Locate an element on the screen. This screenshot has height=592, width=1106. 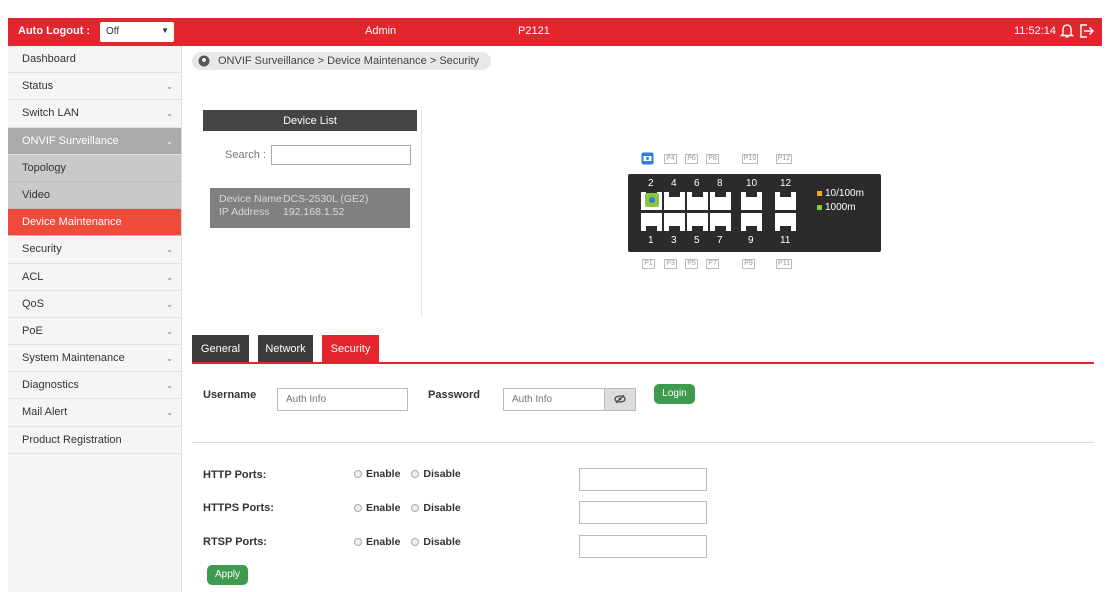
sidebar-item-label: Switch LAN is located at coordinates (50, 113).